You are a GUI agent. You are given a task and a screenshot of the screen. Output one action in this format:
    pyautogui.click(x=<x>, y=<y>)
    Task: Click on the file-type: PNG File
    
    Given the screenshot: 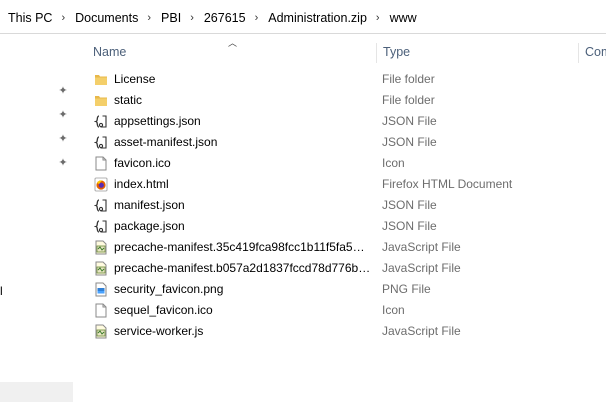 What is the action you would take?
    pyautogui.click(x=406, y=289)
    